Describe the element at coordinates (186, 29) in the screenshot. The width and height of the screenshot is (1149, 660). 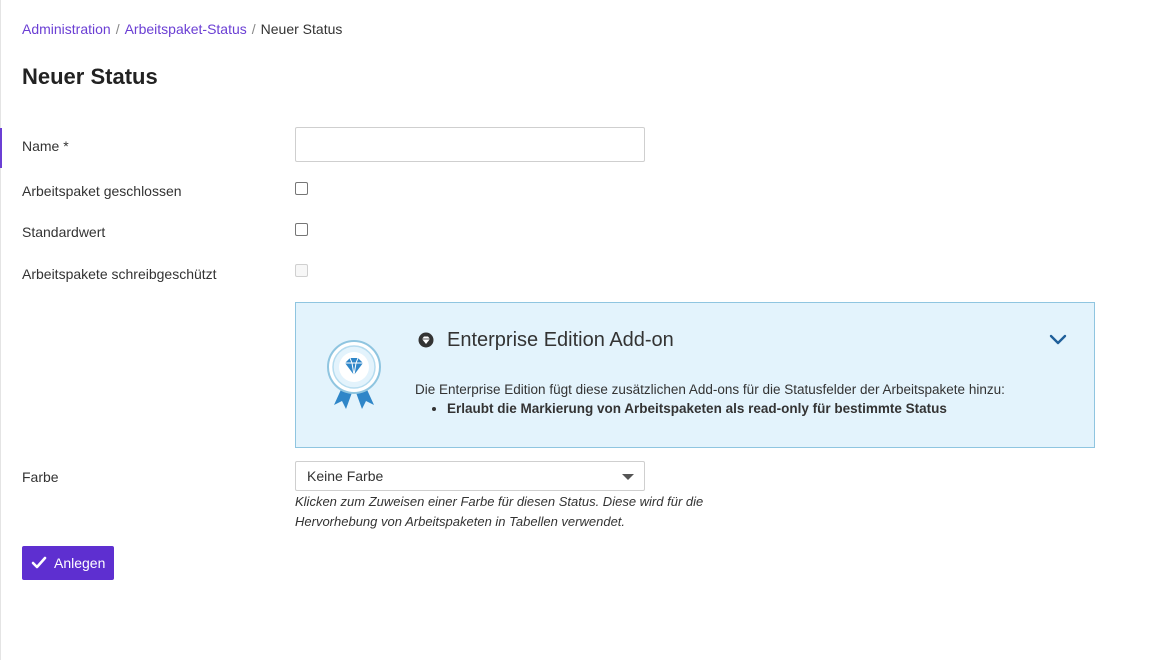
I see `breadcrumb-link-work-package-status: Arbeitspaket-Status` at that location.